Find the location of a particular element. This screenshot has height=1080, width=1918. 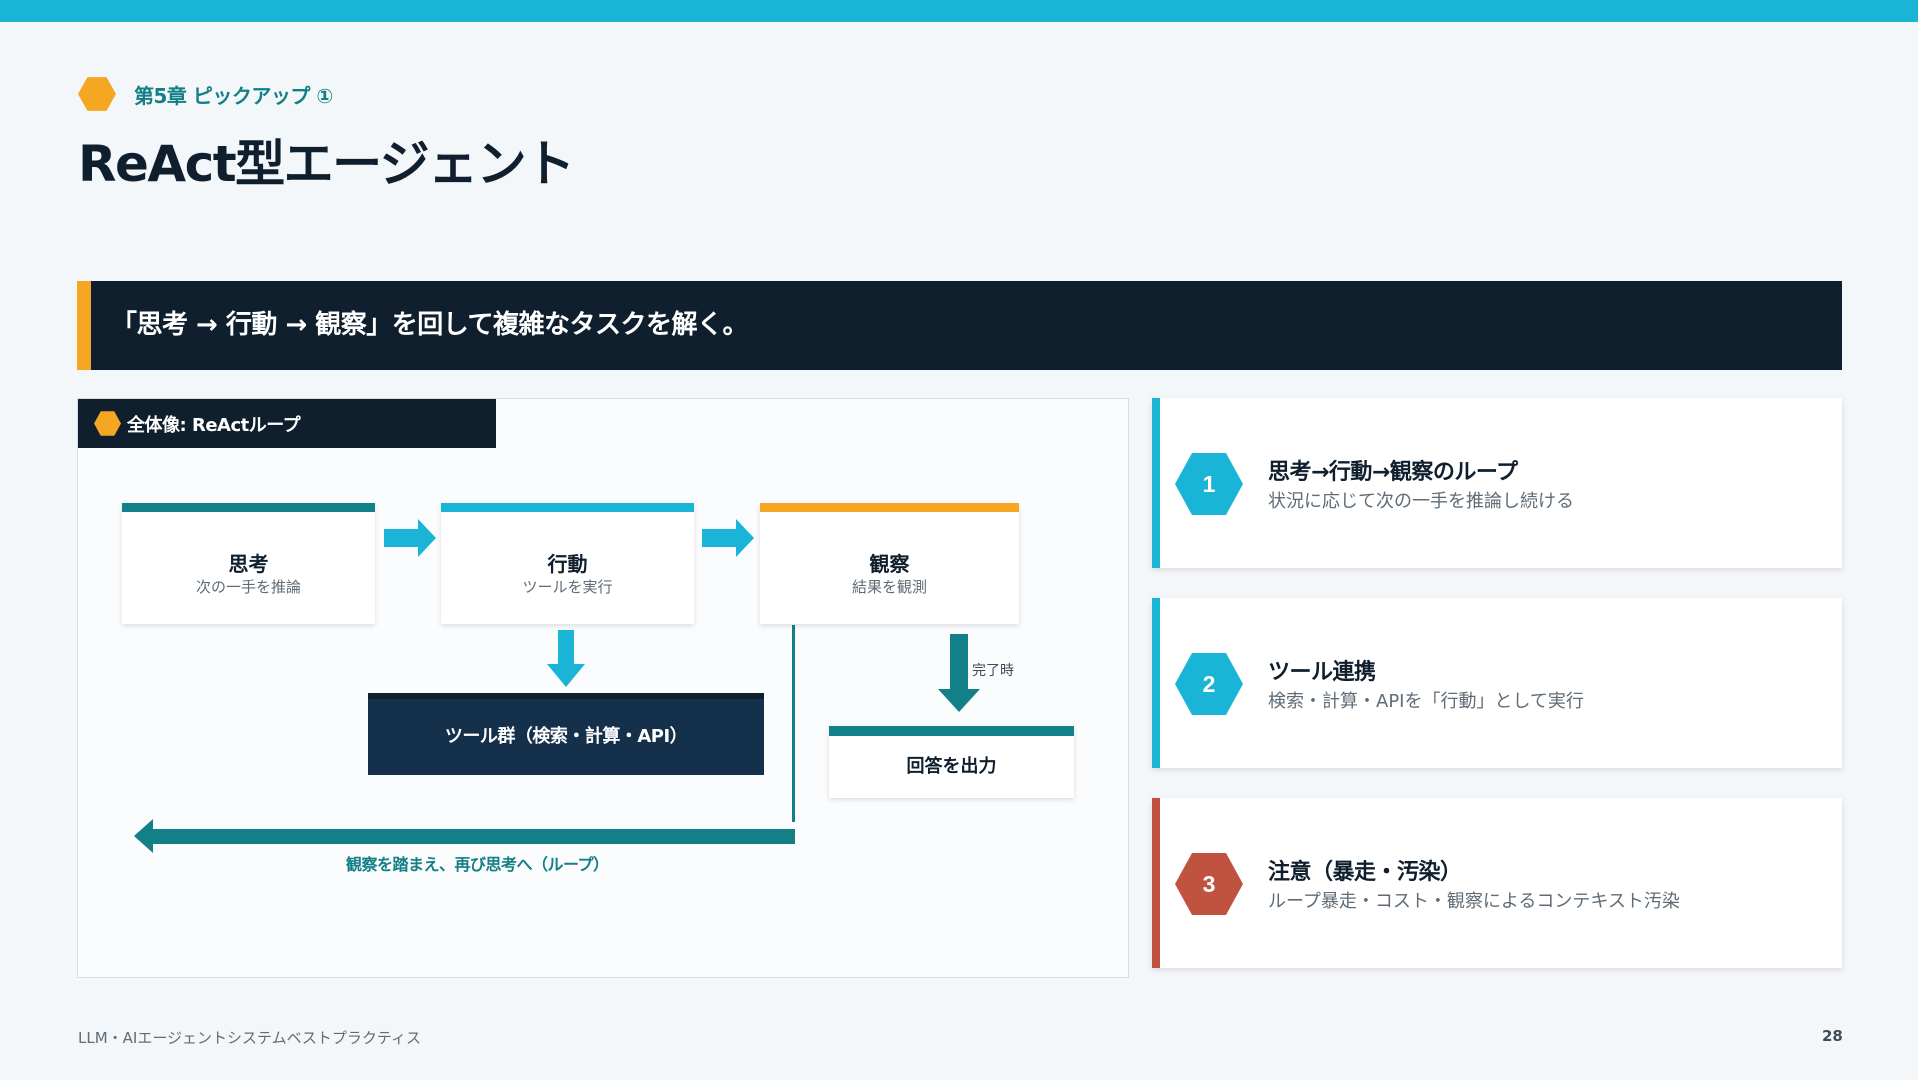

loop-connector-line is located at coordinates (793, 723).